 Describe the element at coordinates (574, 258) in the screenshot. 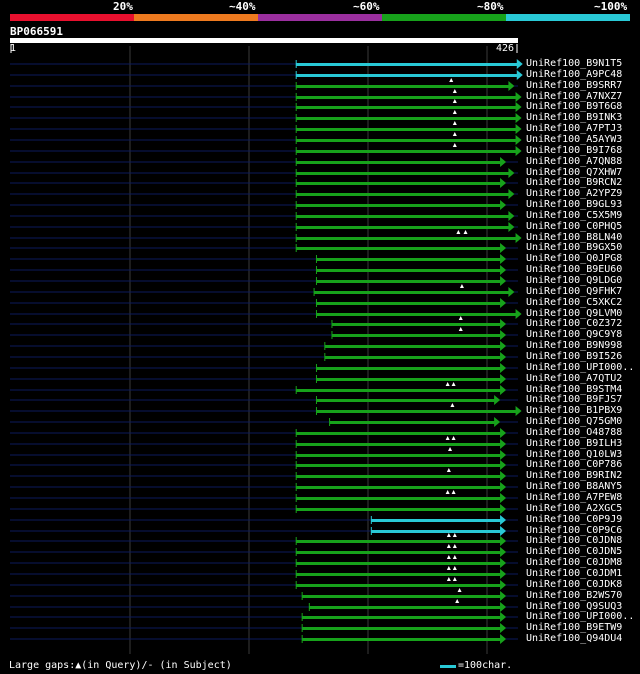

I see `hit-label: UniRef100_Q0JPG8` at that location.